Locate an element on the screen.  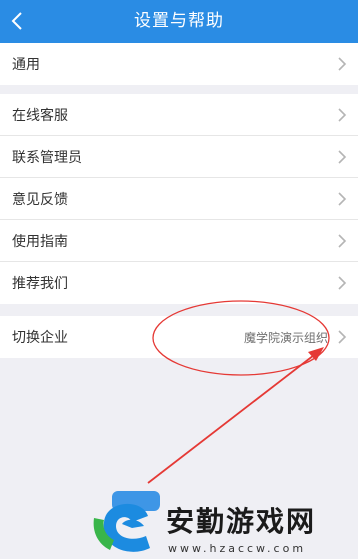
settings-item-switch-org: 切换企业 魔学院演示组织 is located at coordinates (179, 337).